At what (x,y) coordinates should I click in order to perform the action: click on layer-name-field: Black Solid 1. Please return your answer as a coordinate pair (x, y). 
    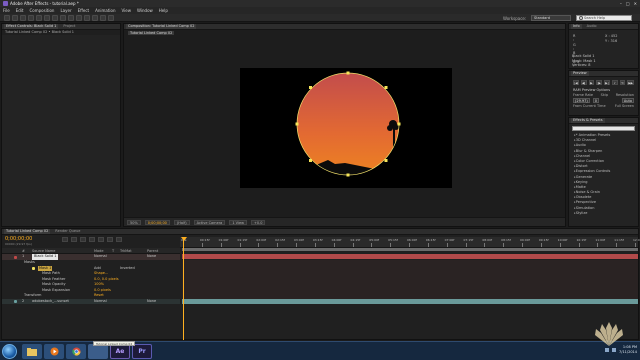
    Looking at the image, I should click on (45, 257).